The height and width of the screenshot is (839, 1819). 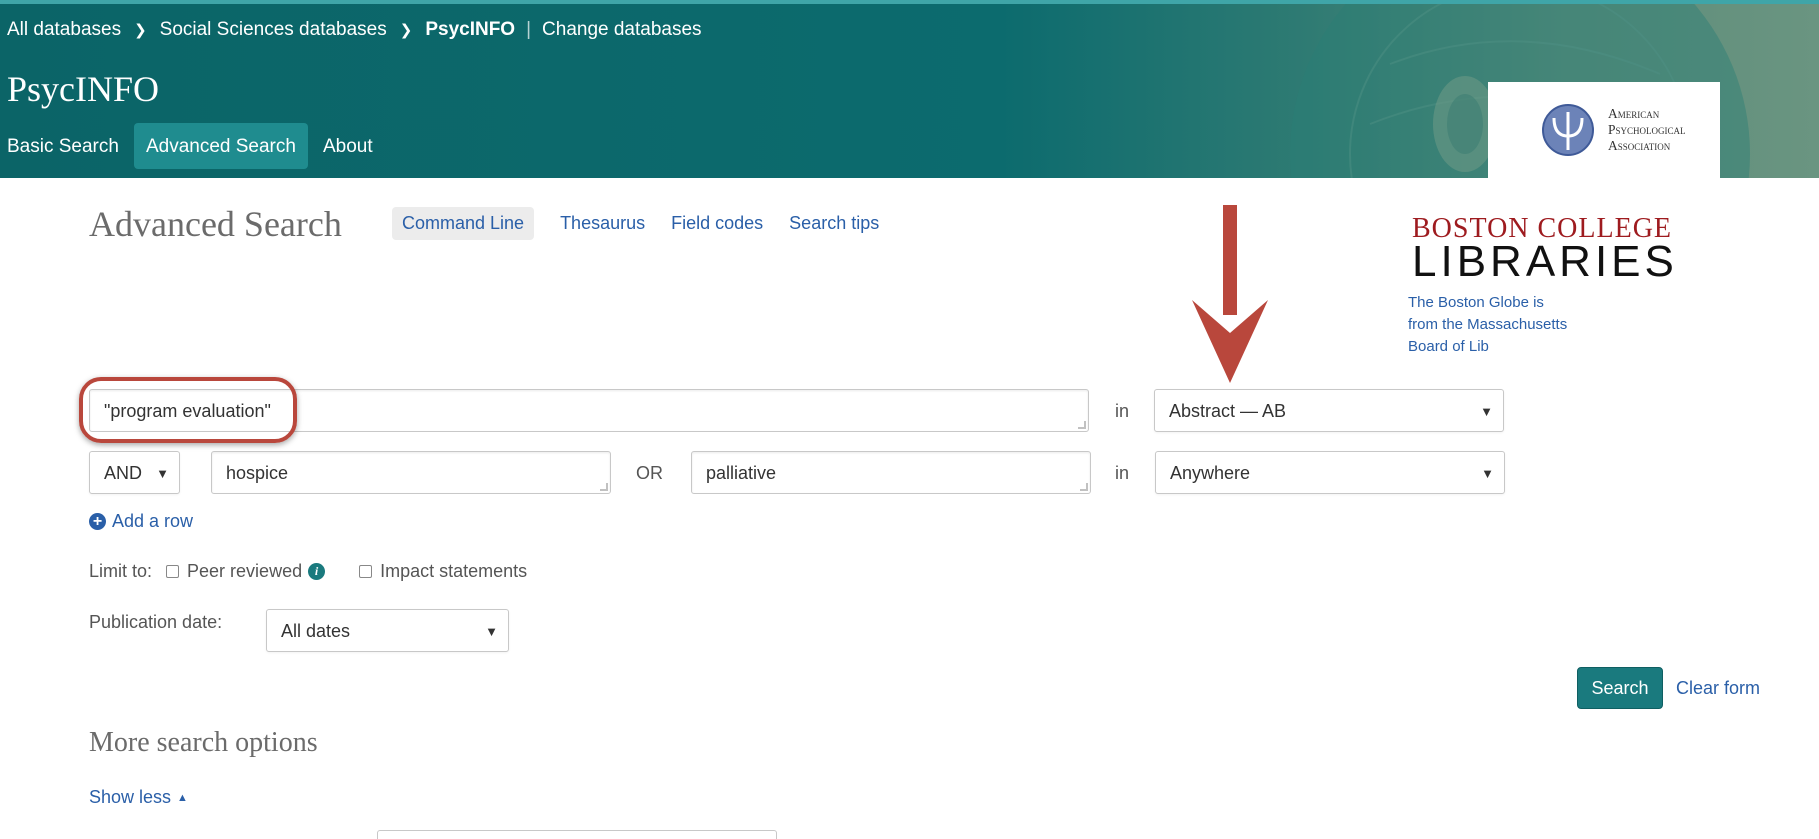 What do you see at coordinates (470, 29) in the screenshot?
I see `breadcrumb-current: PsycINFO` at bounding box center [470, 29].